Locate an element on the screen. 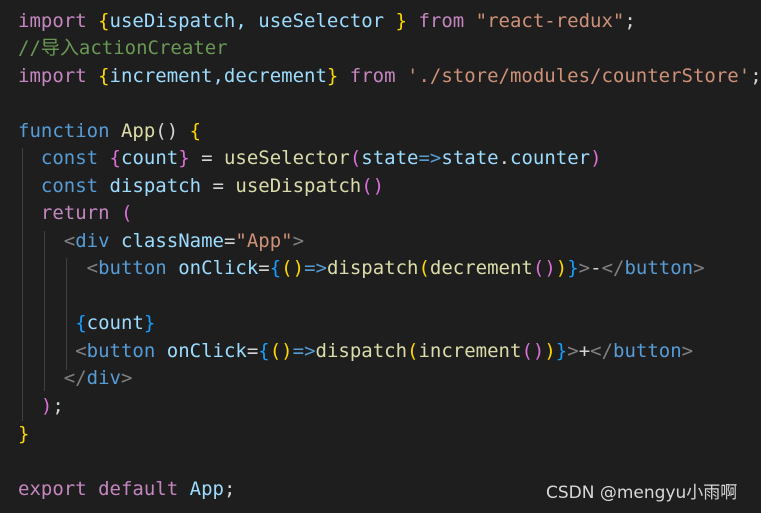 This screenshot has width=761, height=513. code-line: return ( is located at coordinates (75, 213).